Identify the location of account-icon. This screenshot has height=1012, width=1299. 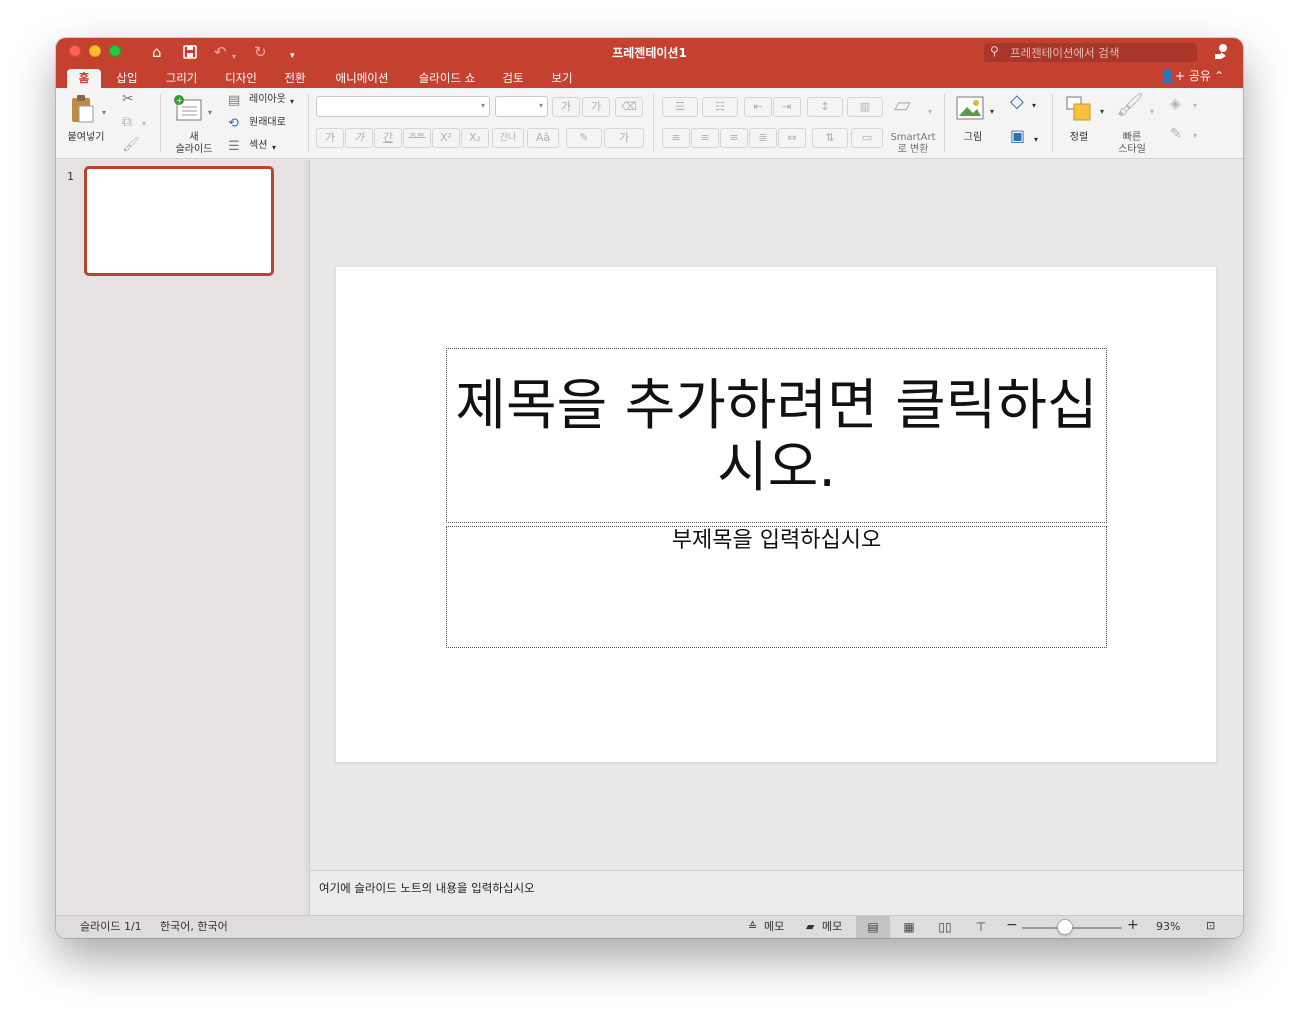
(1221, 51).